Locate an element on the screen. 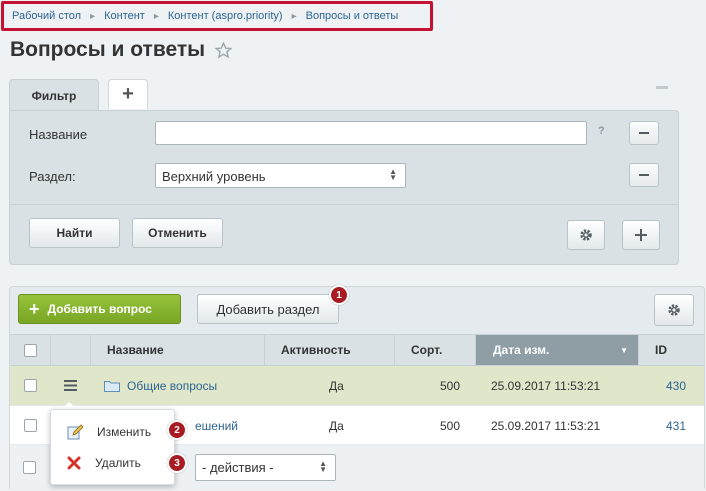 The height and width of the screenshot is (491, 706). section-select-value: Верхний уровень is located at coordinates (214, 176).